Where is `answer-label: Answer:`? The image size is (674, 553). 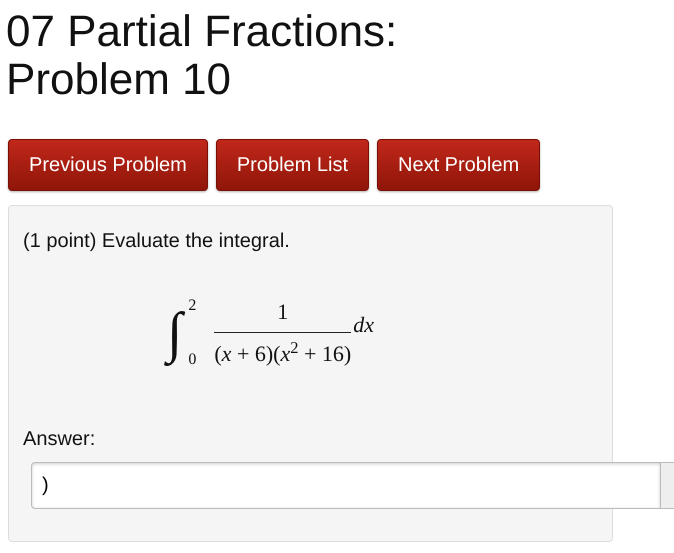
answer-label: Answer: is located at coordinates (59, 439).